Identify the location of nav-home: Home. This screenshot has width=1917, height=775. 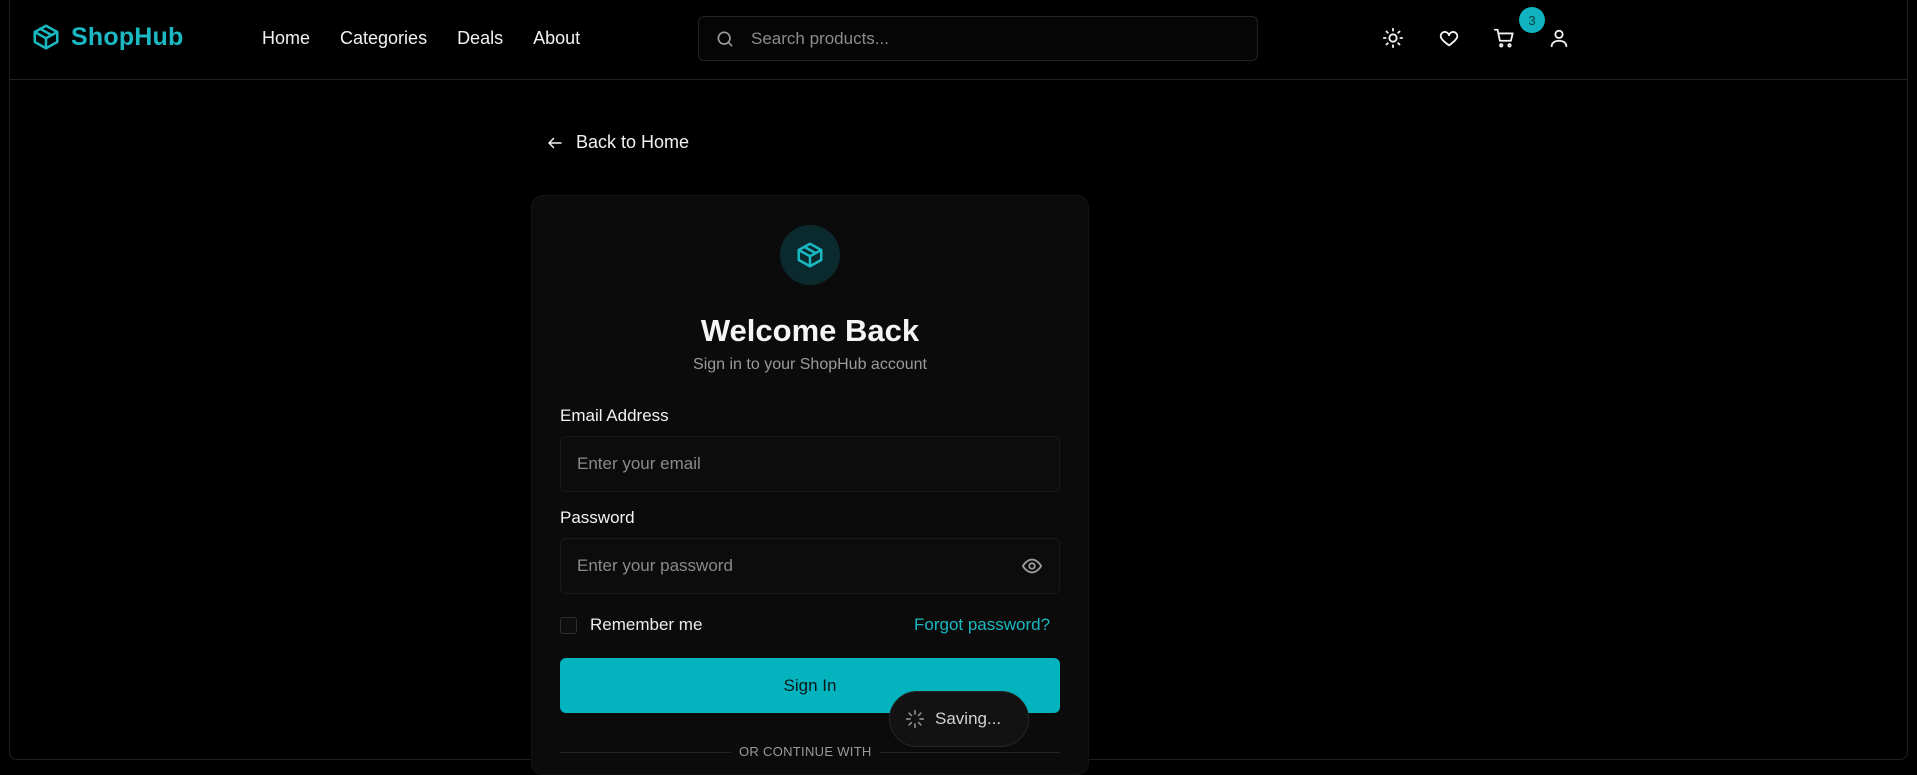
(286, 38).